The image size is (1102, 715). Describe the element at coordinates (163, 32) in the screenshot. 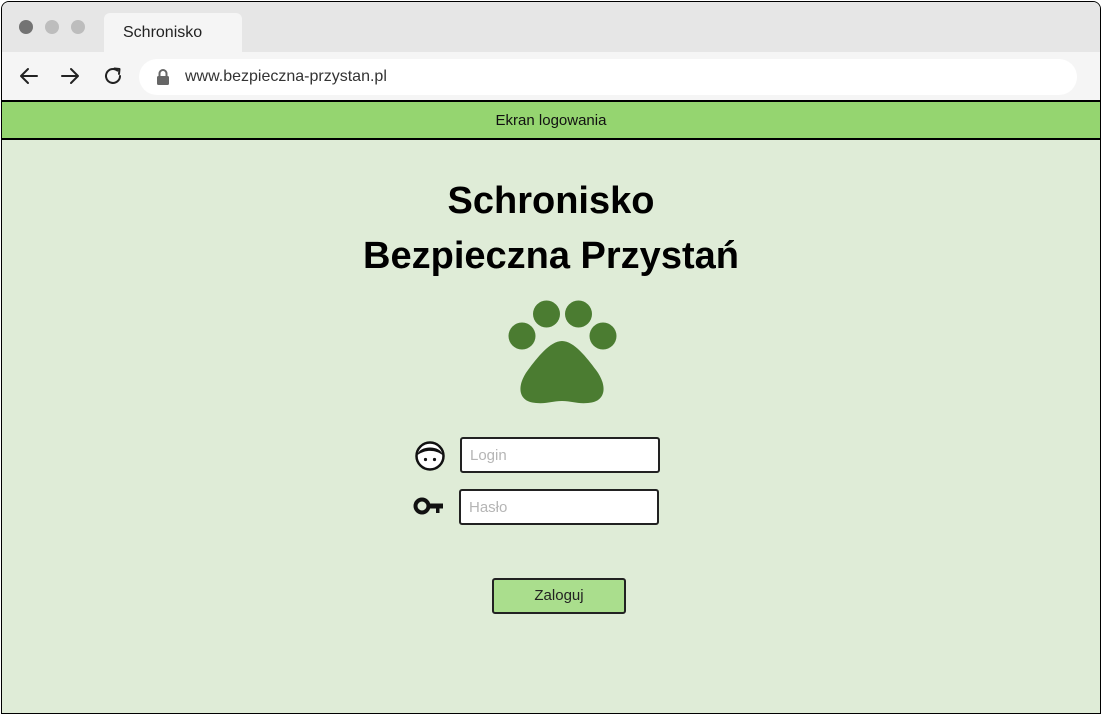

I see `tab-title: Schronisko` at that location.